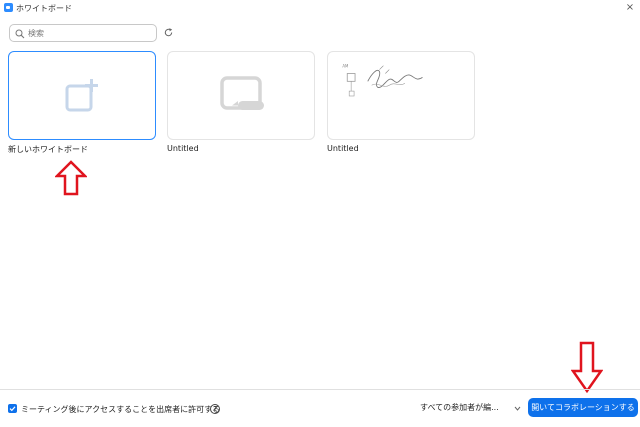  What do you see at coordinates (48, 149) in the screenshot?
I see `new-whiteboard-label: 新しいホワイトボード` at bounding box center [48, 149].